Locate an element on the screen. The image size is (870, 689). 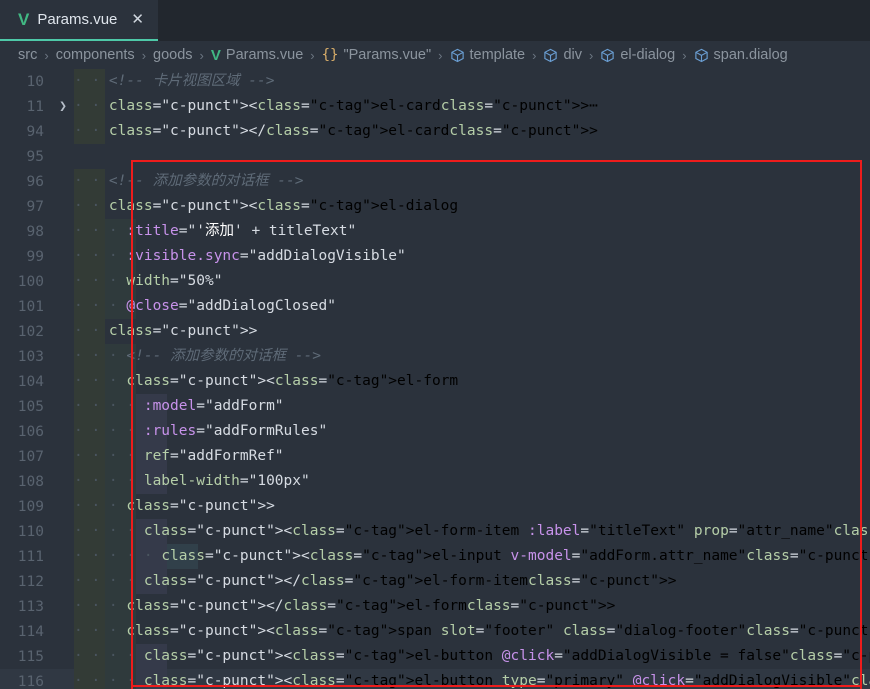
code-line: 102 · · class="c-punct">> is located at coordinates (435, 331).